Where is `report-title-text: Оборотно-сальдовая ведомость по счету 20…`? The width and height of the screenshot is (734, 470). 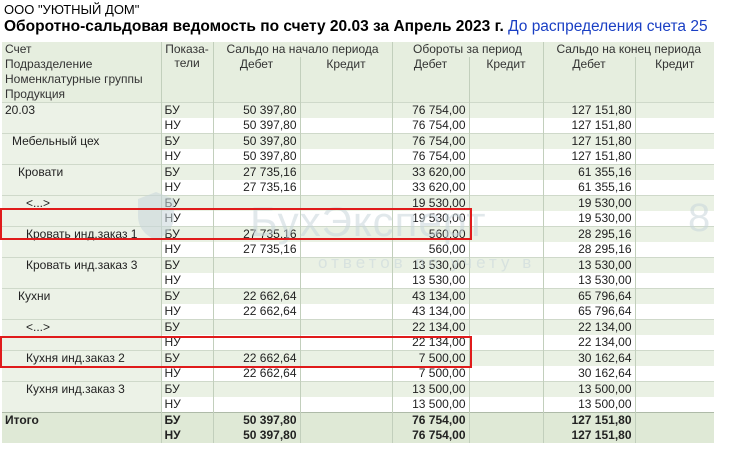 report-title-text: Оборотно-сальдовая ведомость по счету 20… is located at coordinates (254, 26).